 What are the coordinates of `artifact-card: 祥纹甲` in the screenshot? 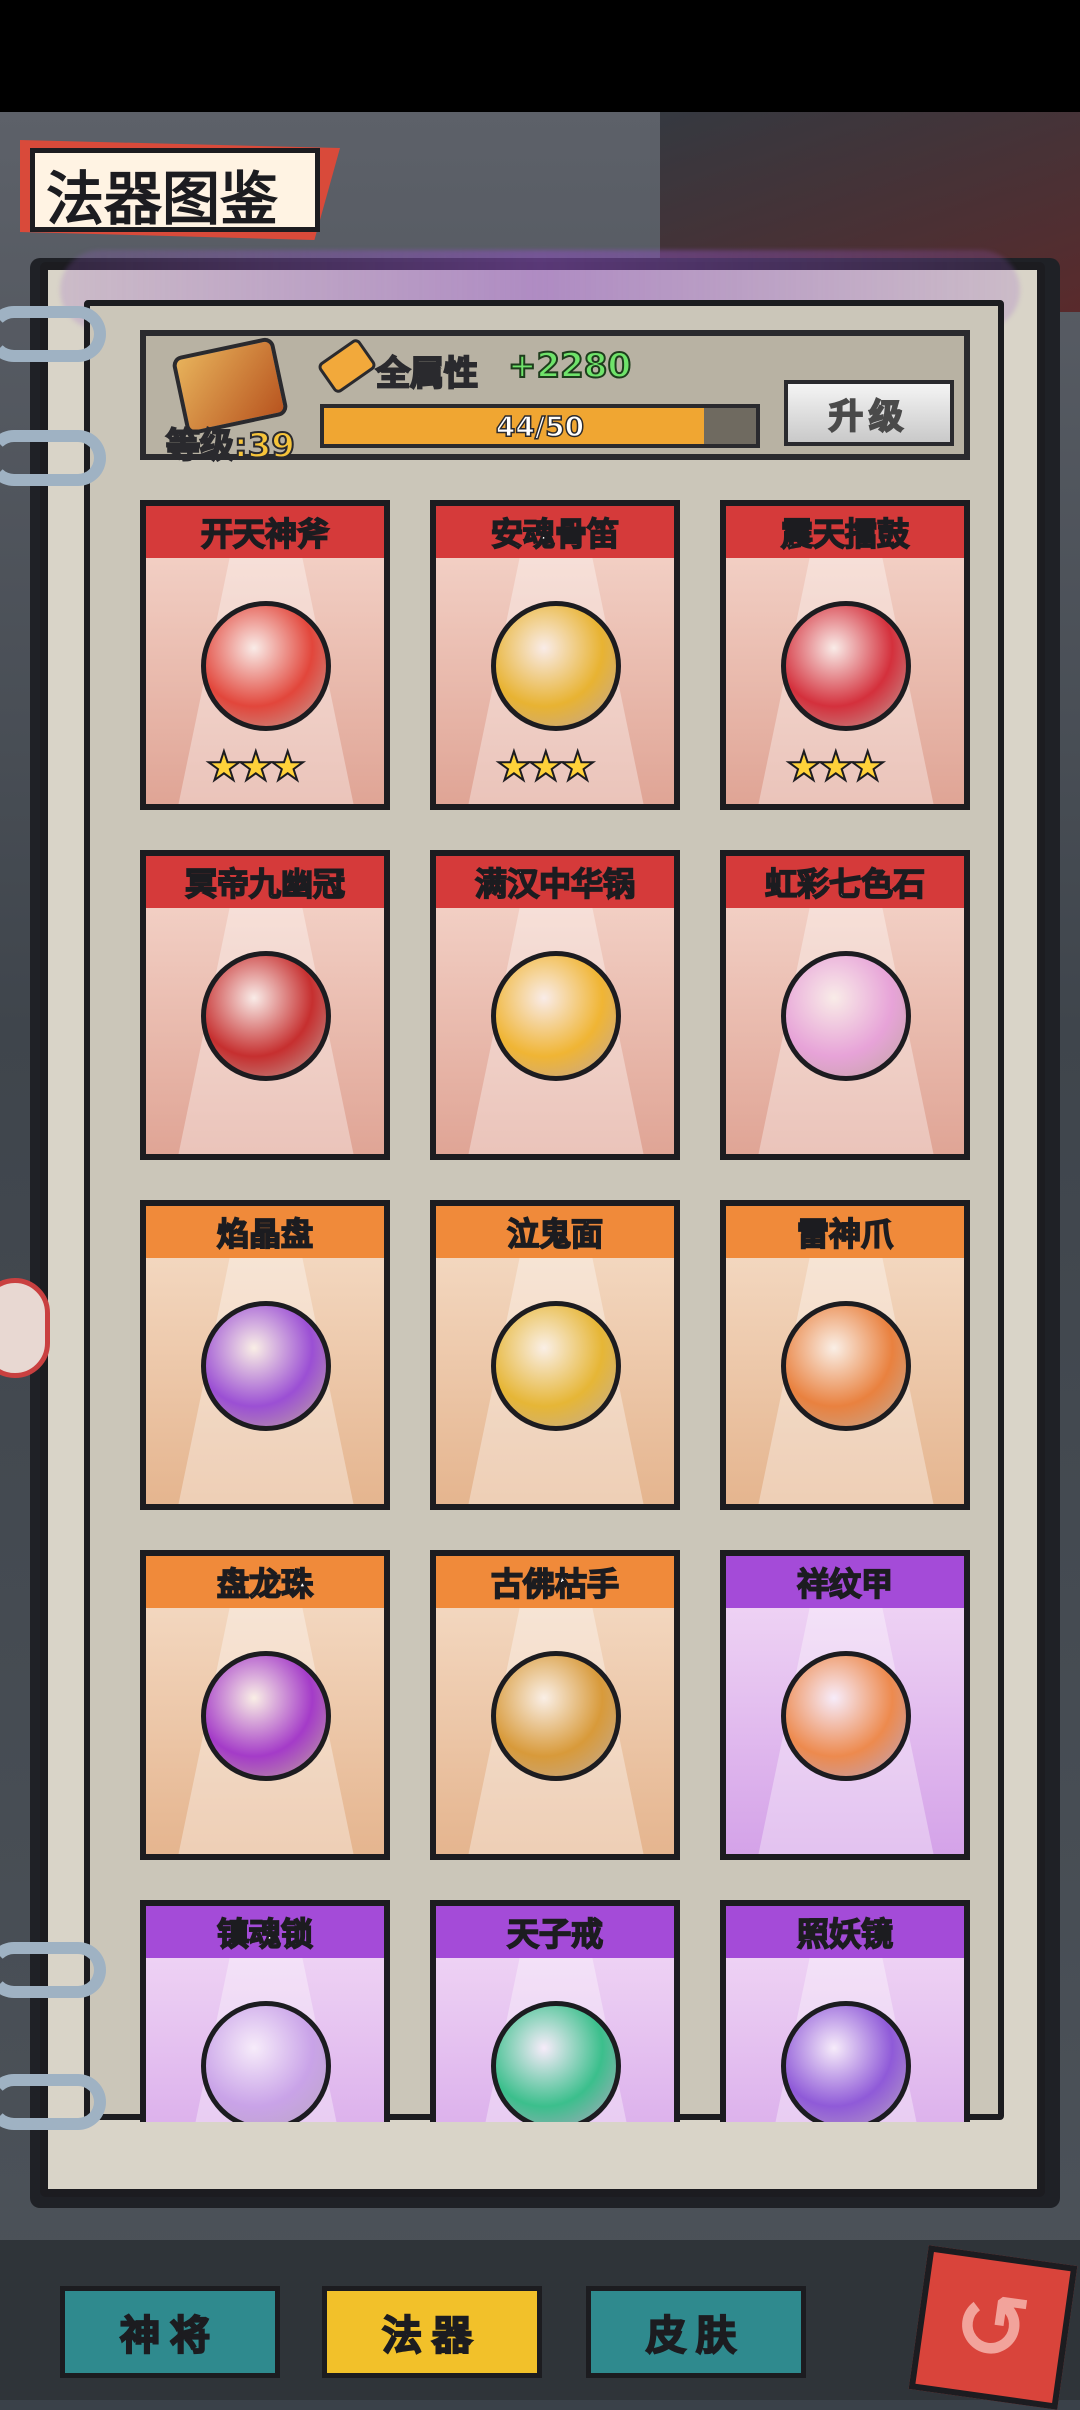 It's located at (845, 1705).